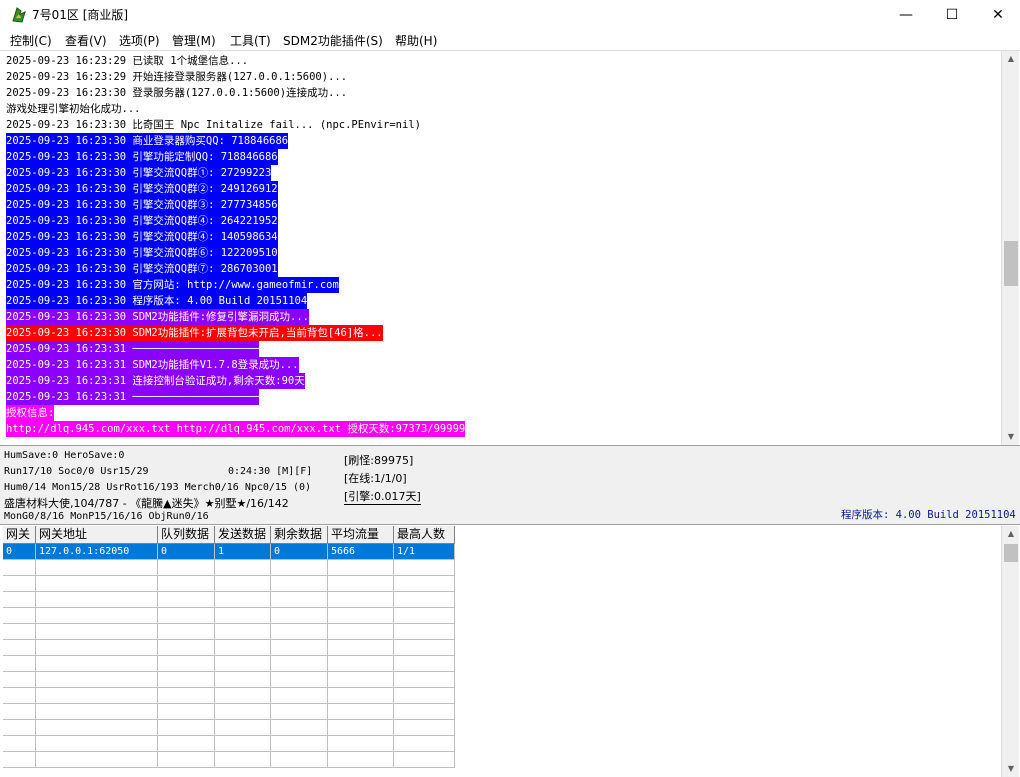 The height and width of the screenshot is (777, 1020). What do you see at coordinates (139, 40) in the screenshot?
I see `menu-options: 选项(P)` at bounding box center [139, 40].